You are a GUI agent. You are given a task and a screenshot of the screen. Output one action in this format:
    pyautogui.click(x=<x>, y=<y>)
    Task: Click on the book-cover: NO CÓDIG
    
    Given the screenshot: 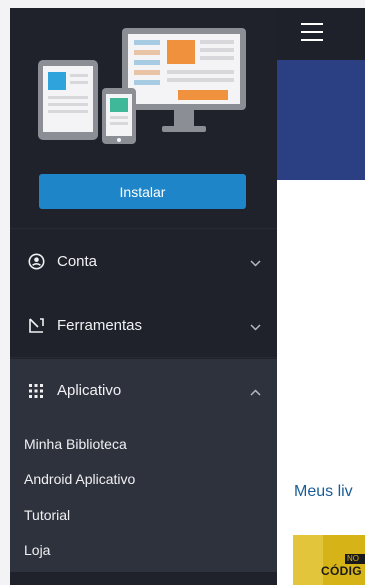 What is the action you would take?
    pyautogui.click(x=329, y=560)
    